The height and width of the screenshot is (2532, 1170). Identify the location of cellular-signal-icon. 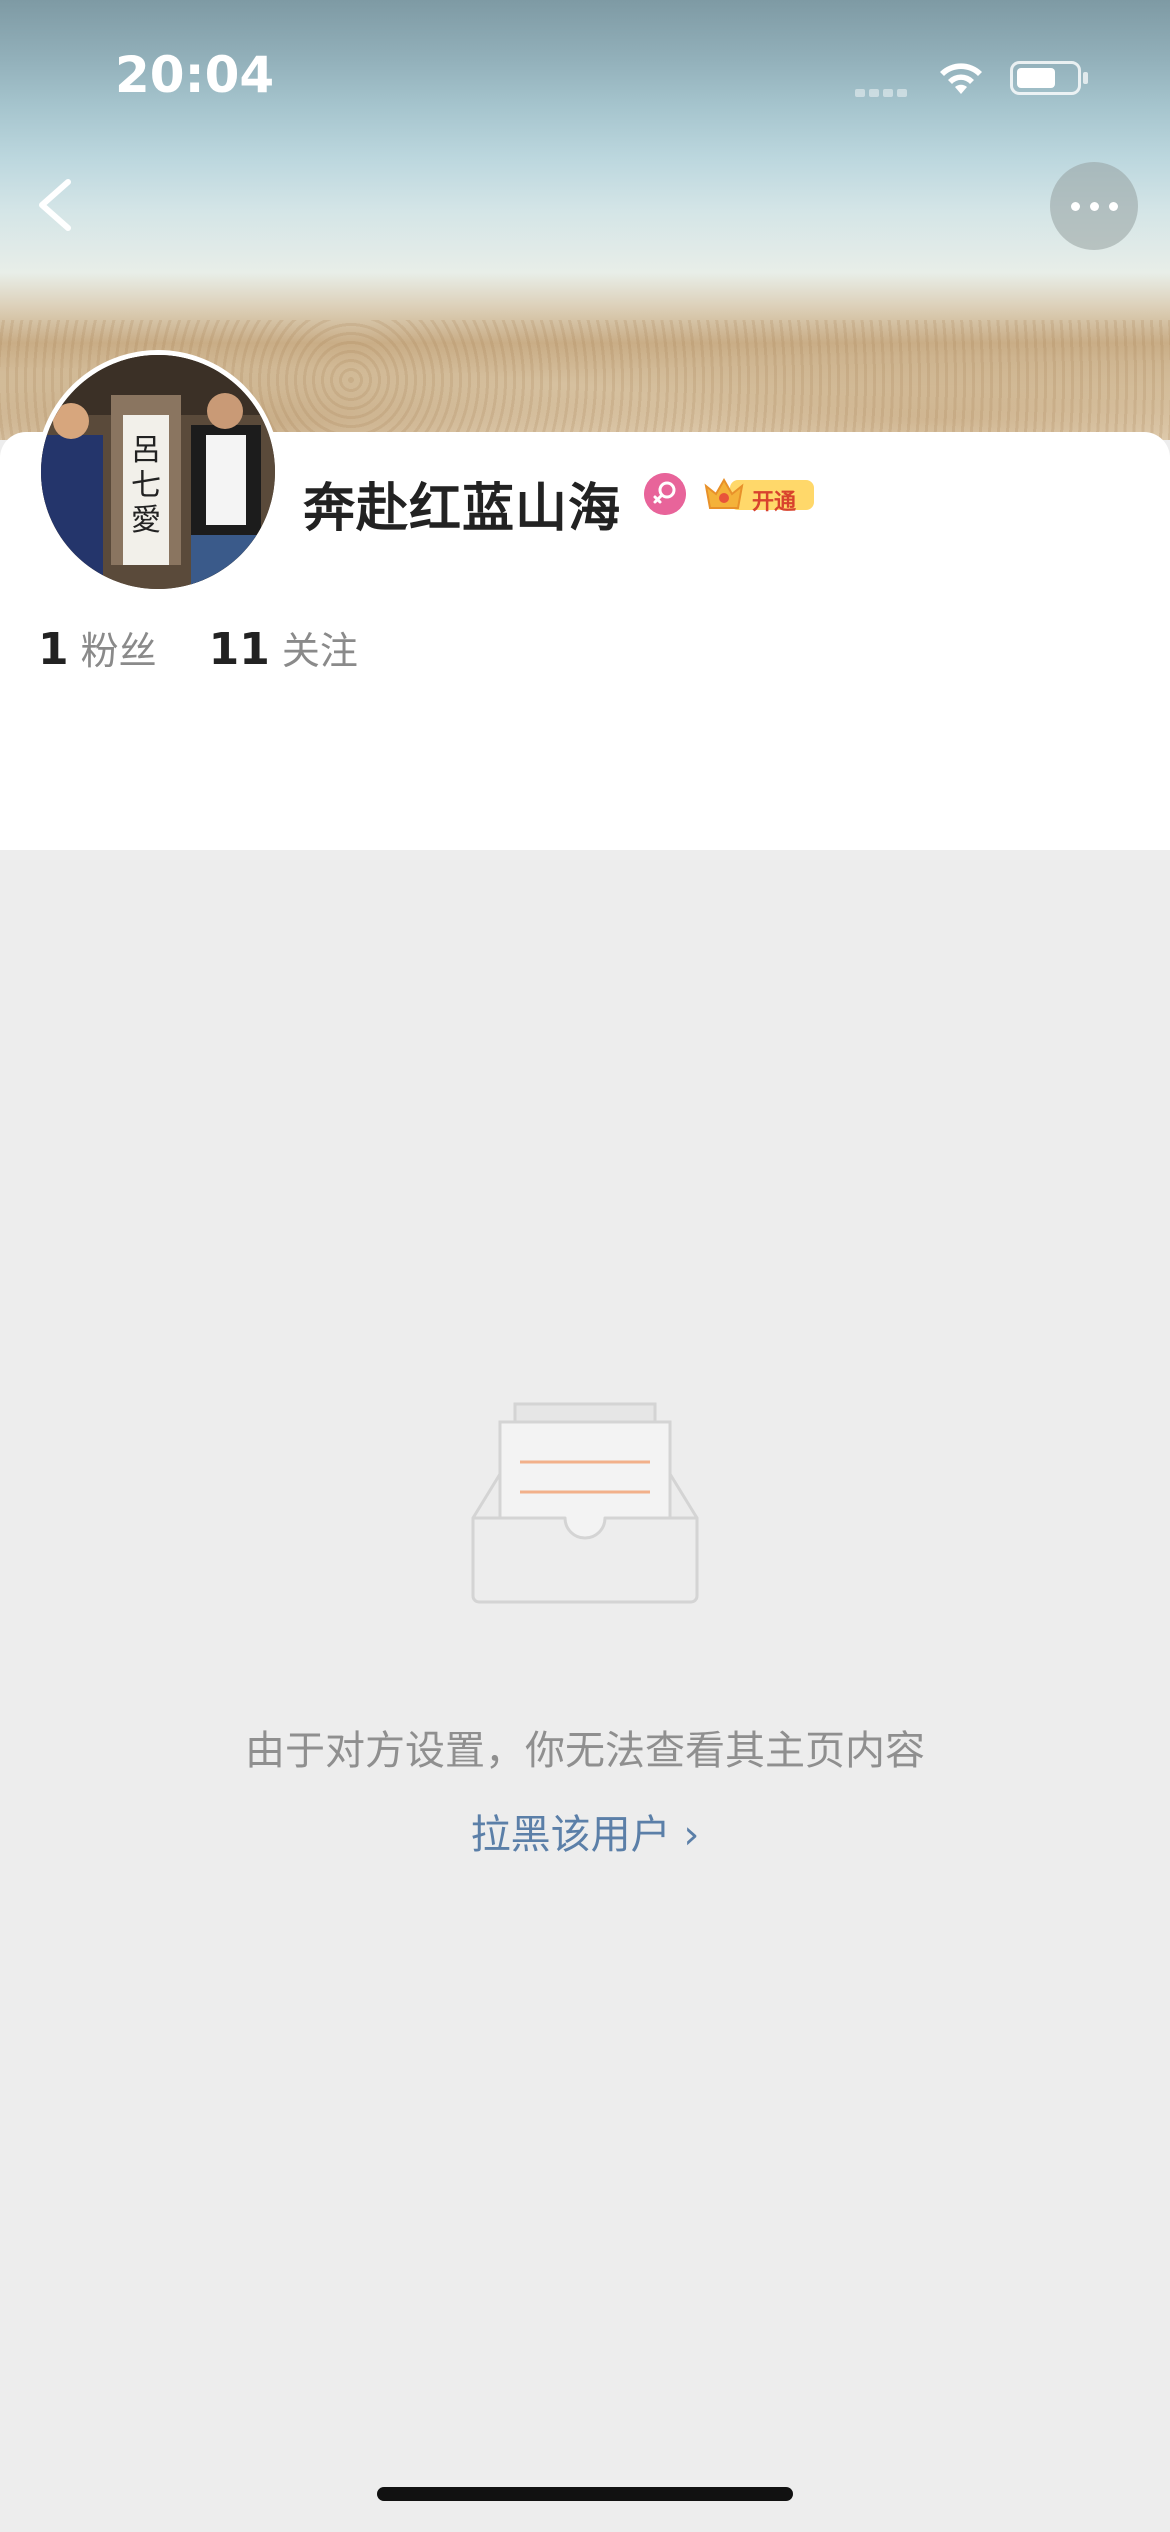
(885, 89).